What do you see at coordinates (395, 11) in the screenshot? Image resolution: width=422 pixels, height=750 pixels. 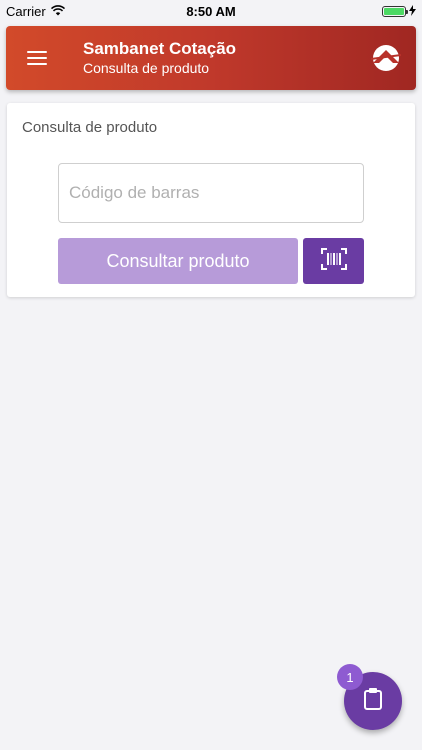 I see `battery-icon` at bounding box center [395, 11].